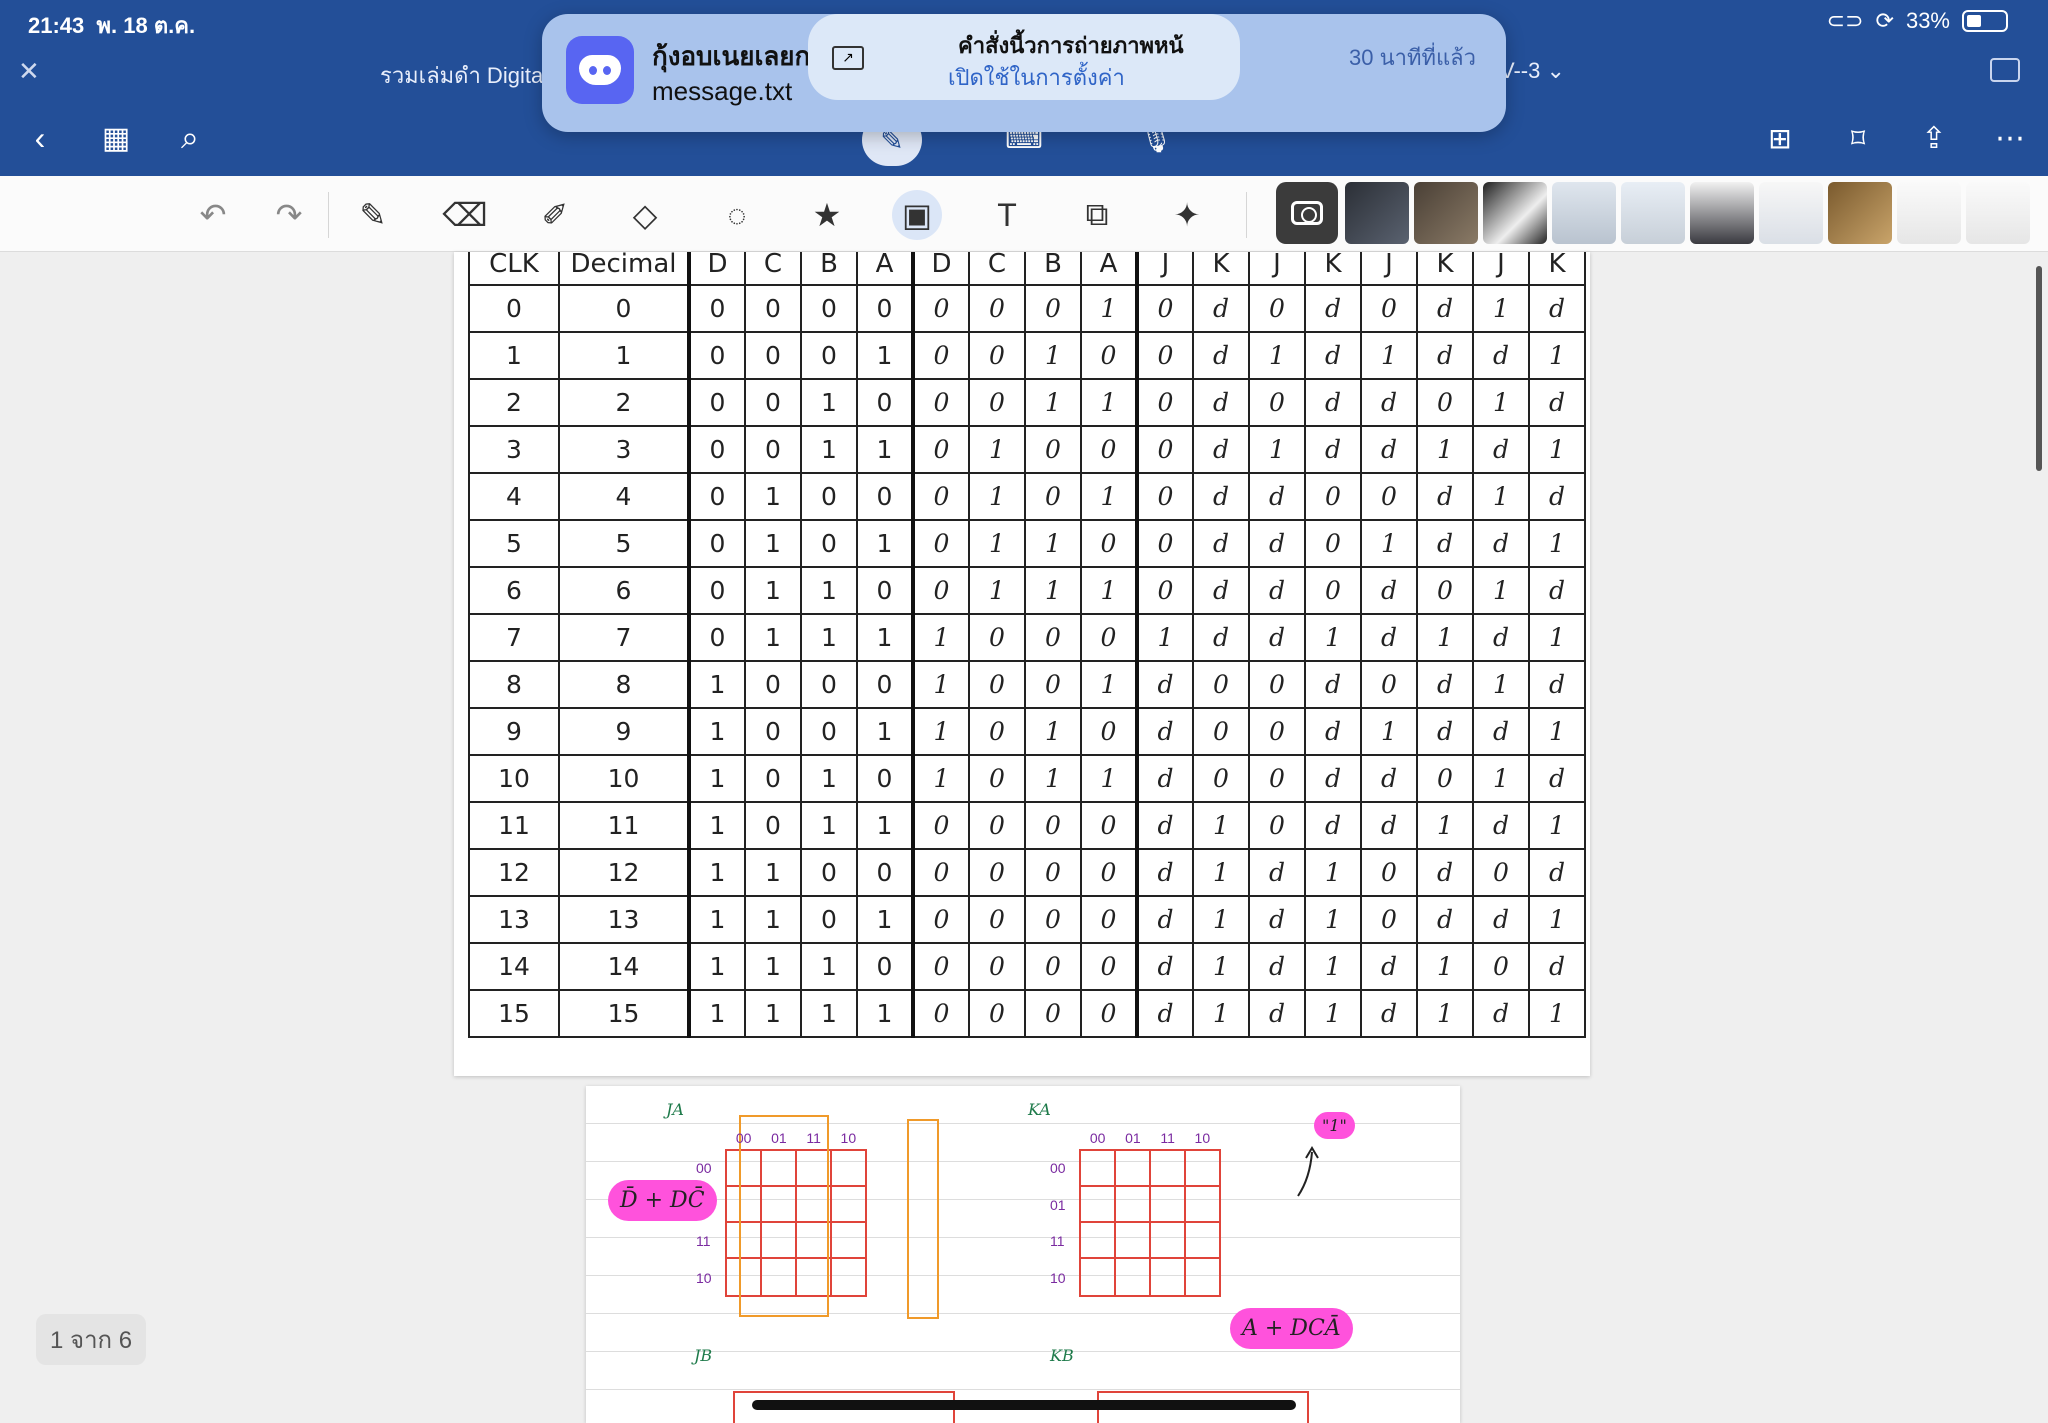 This screenshot has width=2048, height=1423. I want to click on laser-pointer-icon: ✦, so click(1187, 215).